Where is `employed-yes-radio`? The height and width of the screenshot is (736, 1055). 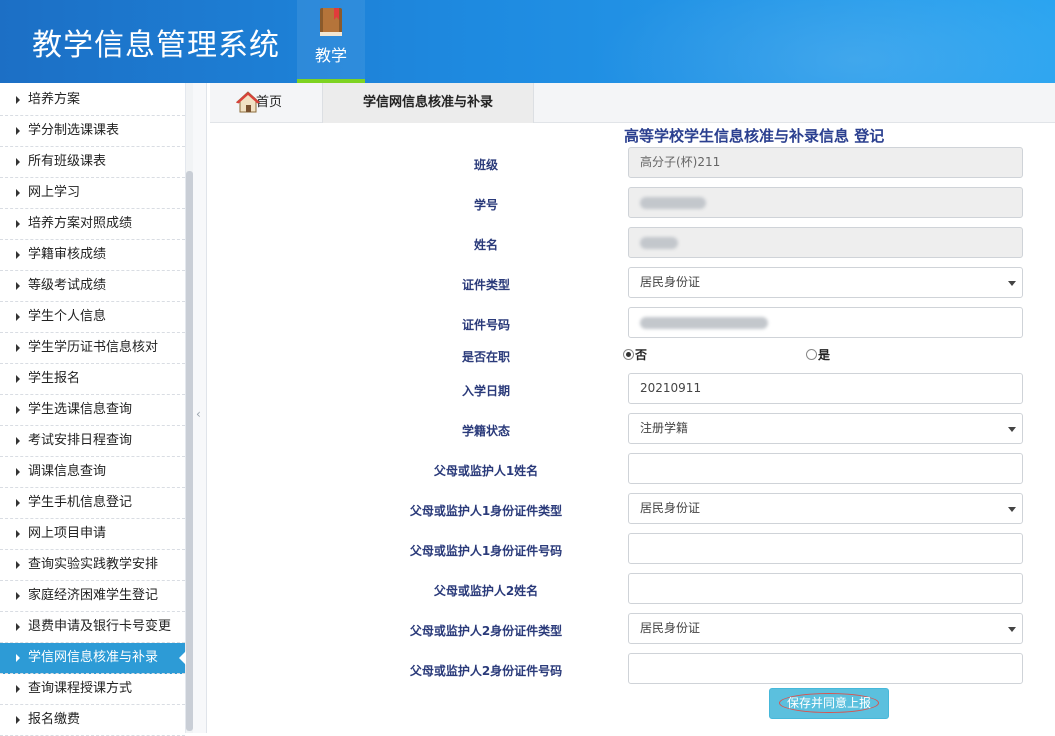
employed-yes-radio is located at coordinates (811, 354).